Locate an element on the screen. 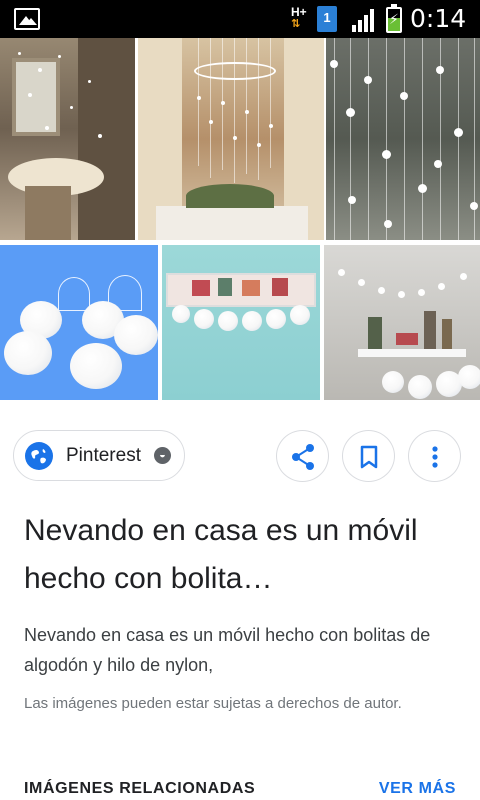 This screenshot has height=800, width=480. more-vertical-icon is located at coordinates (435, 457).